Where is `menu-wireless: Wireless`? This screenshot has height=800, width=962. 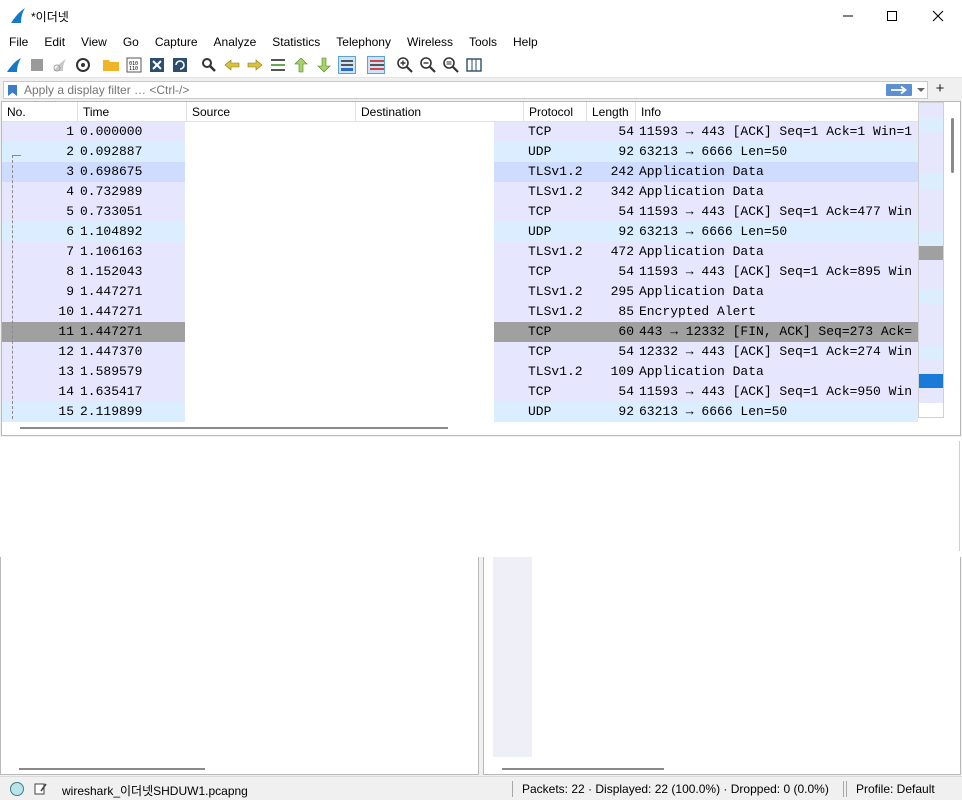 menu-wireless: Wireless is located at coordinates (430, 42).